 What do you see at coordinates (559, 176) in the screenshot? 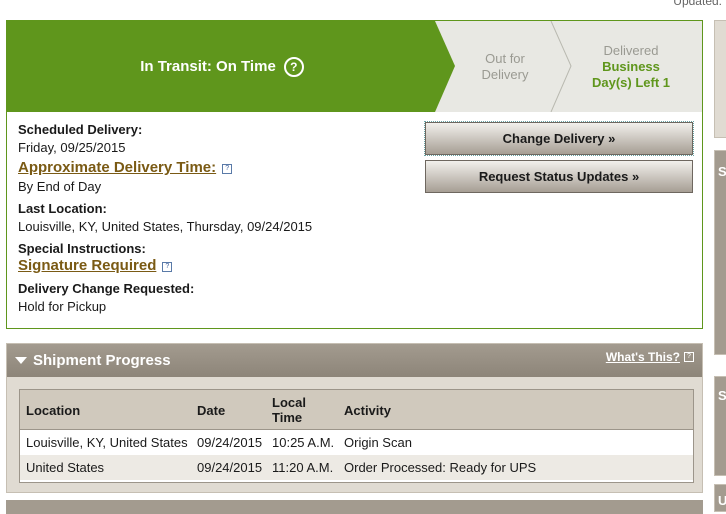
I see `request-status-updates-button: Request Status Updates »` at bounding box center [559, 176].